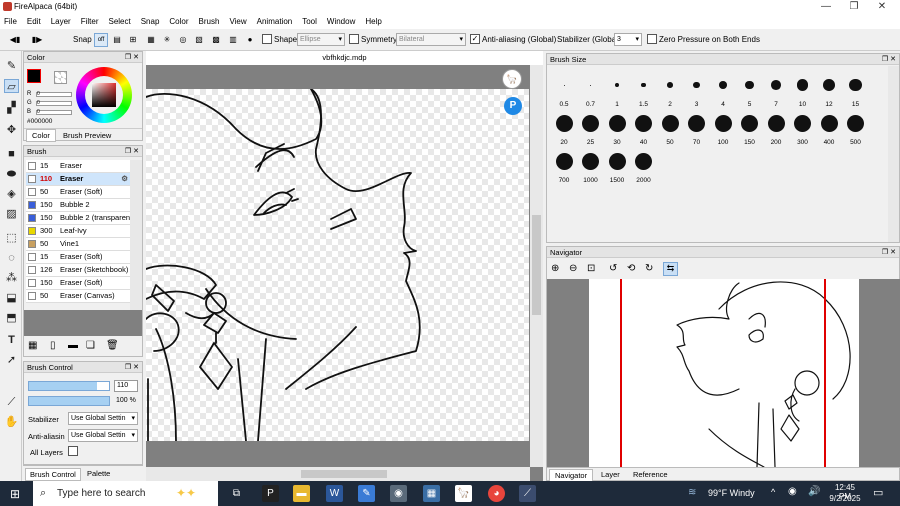  Describe the element at coordinates (11, 278) in the screenshot. I see `magic-wand-icon: ⁂` at that location.